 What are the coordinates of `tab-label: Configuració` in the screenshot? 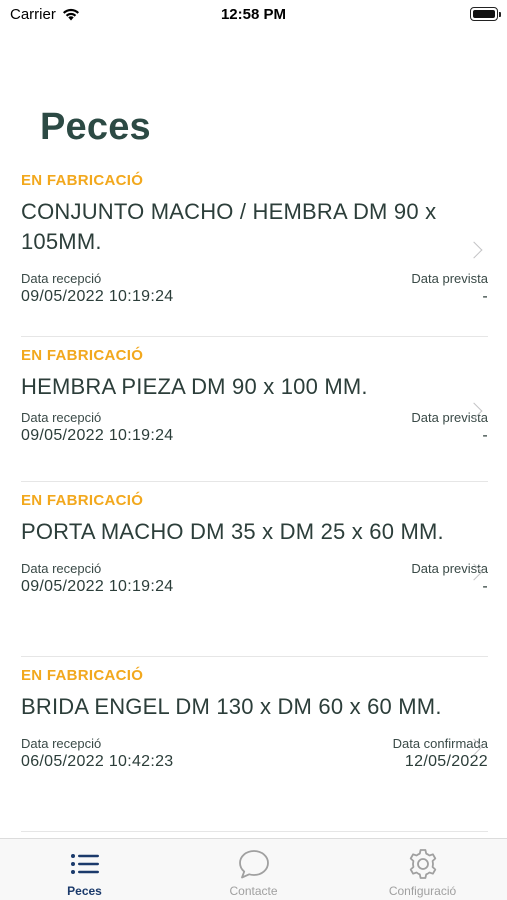 It's located at (422, 891).